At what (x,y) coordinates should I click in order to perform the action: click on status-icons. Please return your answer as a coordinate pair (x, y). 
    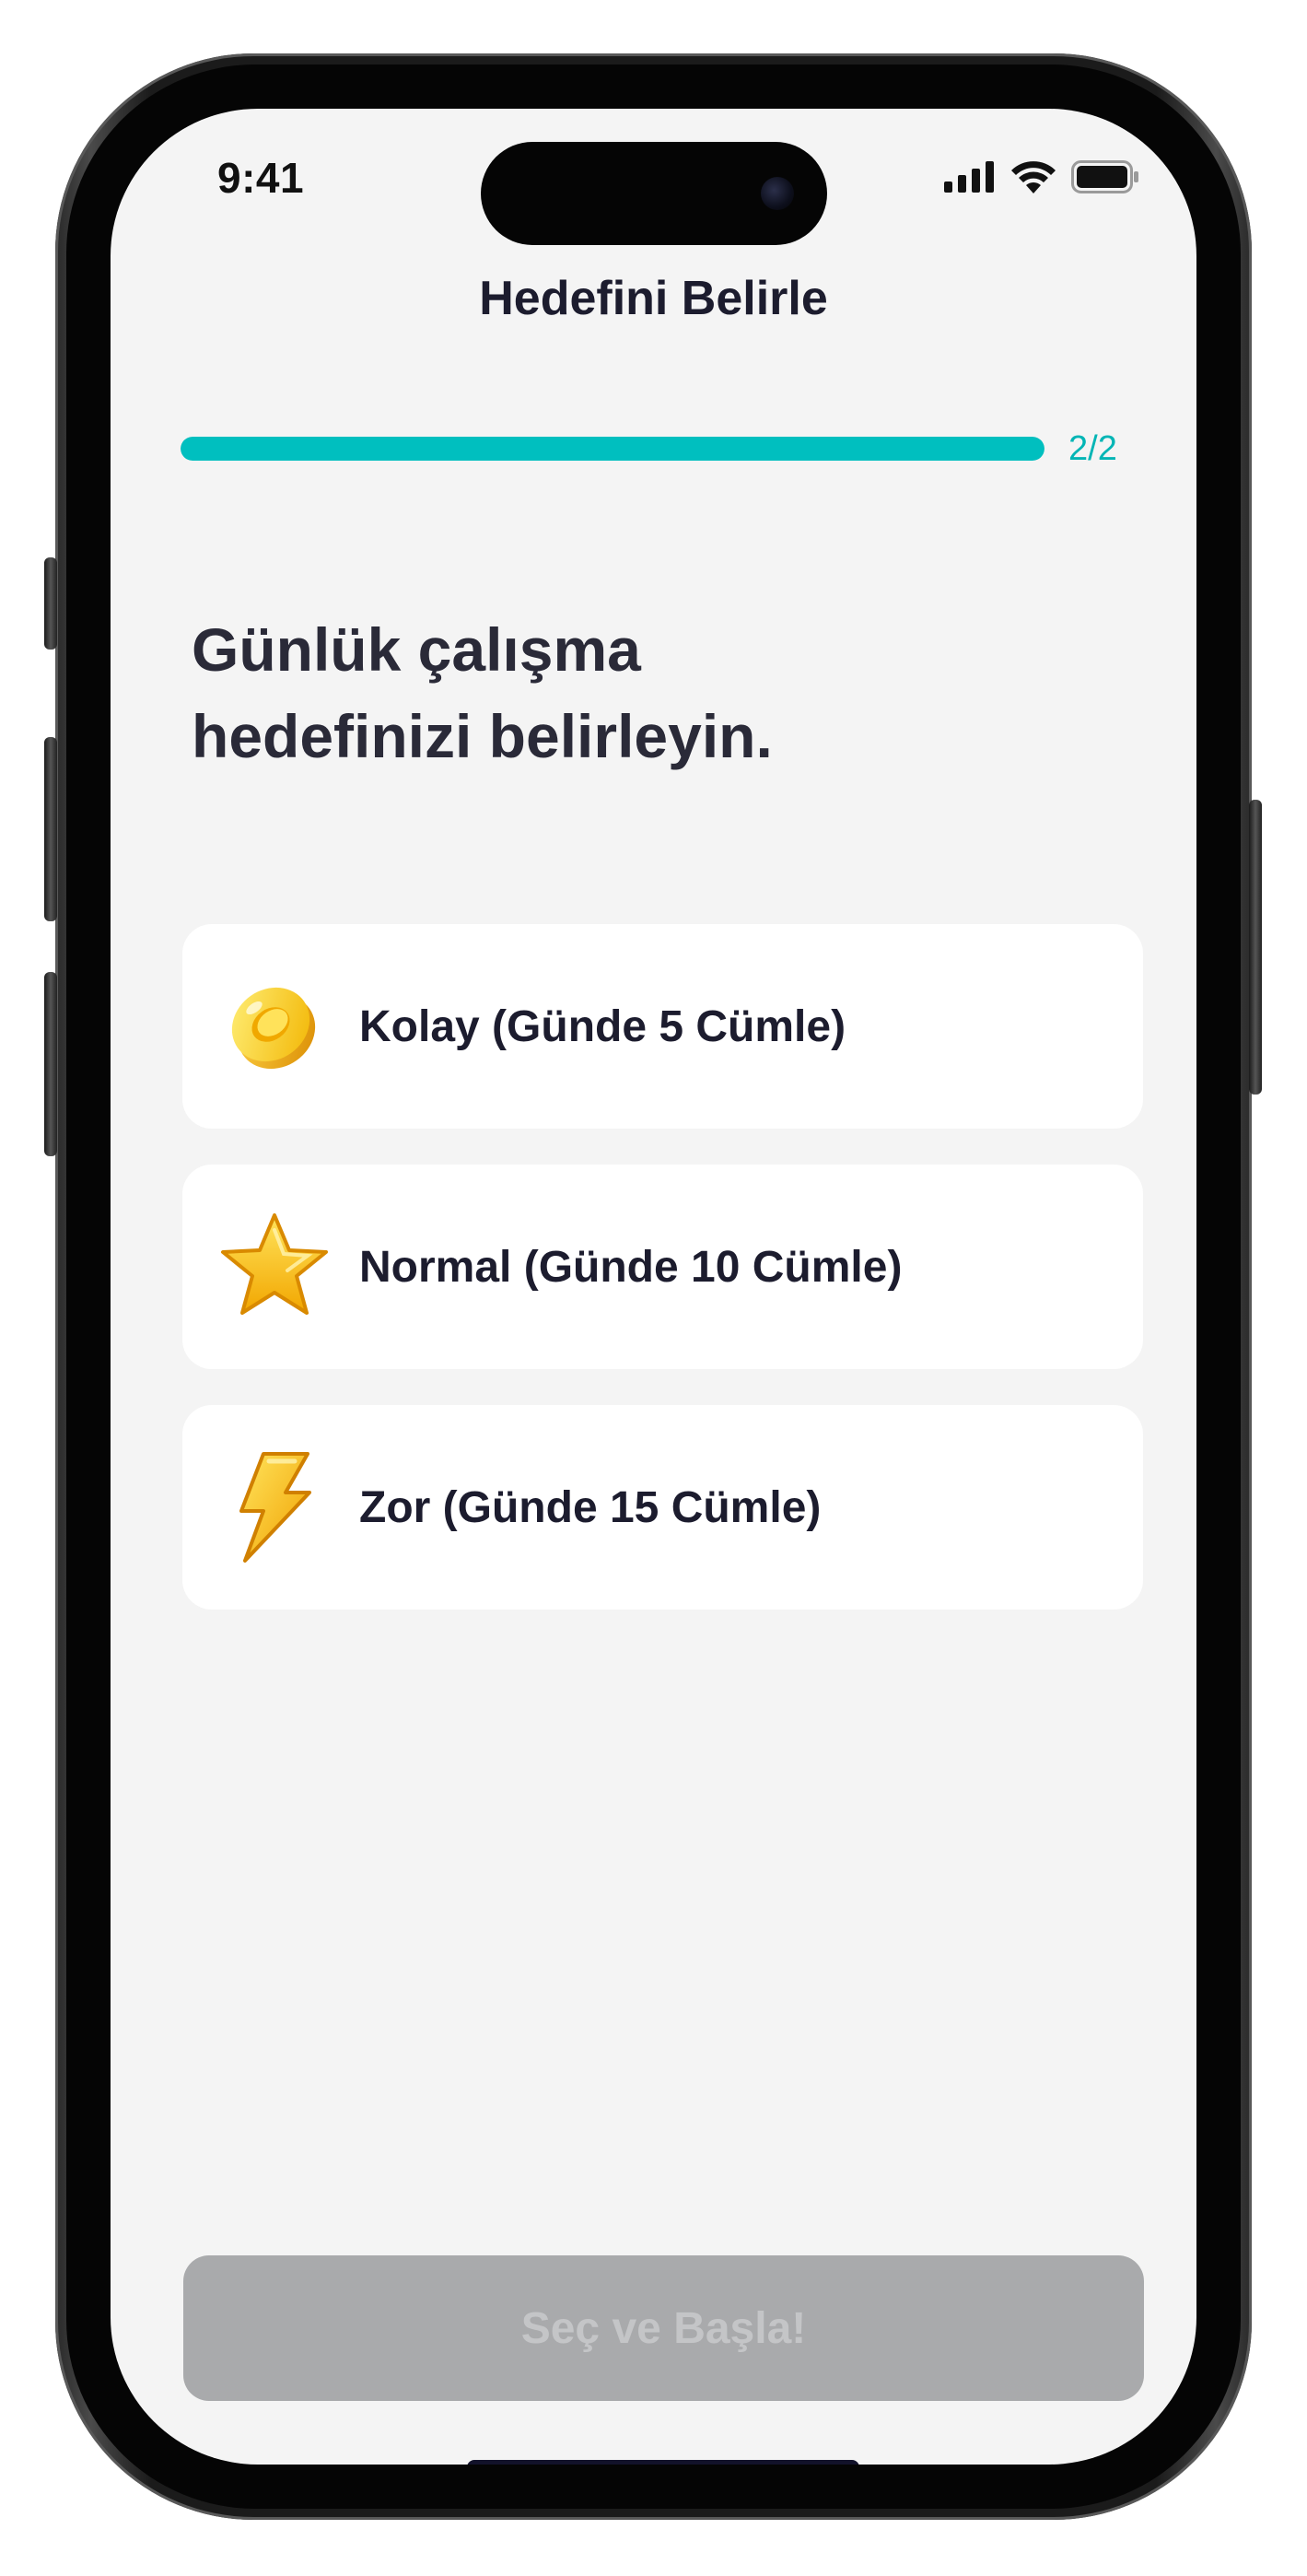
    Looking at the image, I should click on (1041, 179).